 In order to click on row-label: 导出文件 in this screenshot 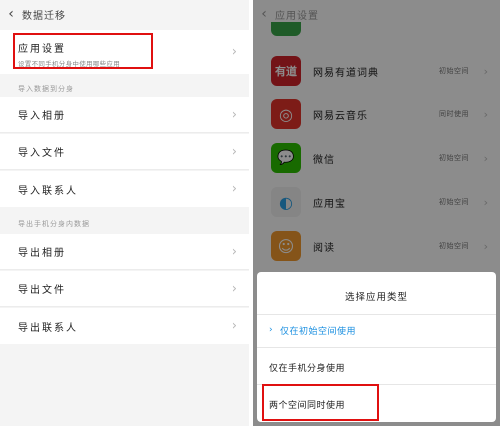, I will do `click(42, 290)`.